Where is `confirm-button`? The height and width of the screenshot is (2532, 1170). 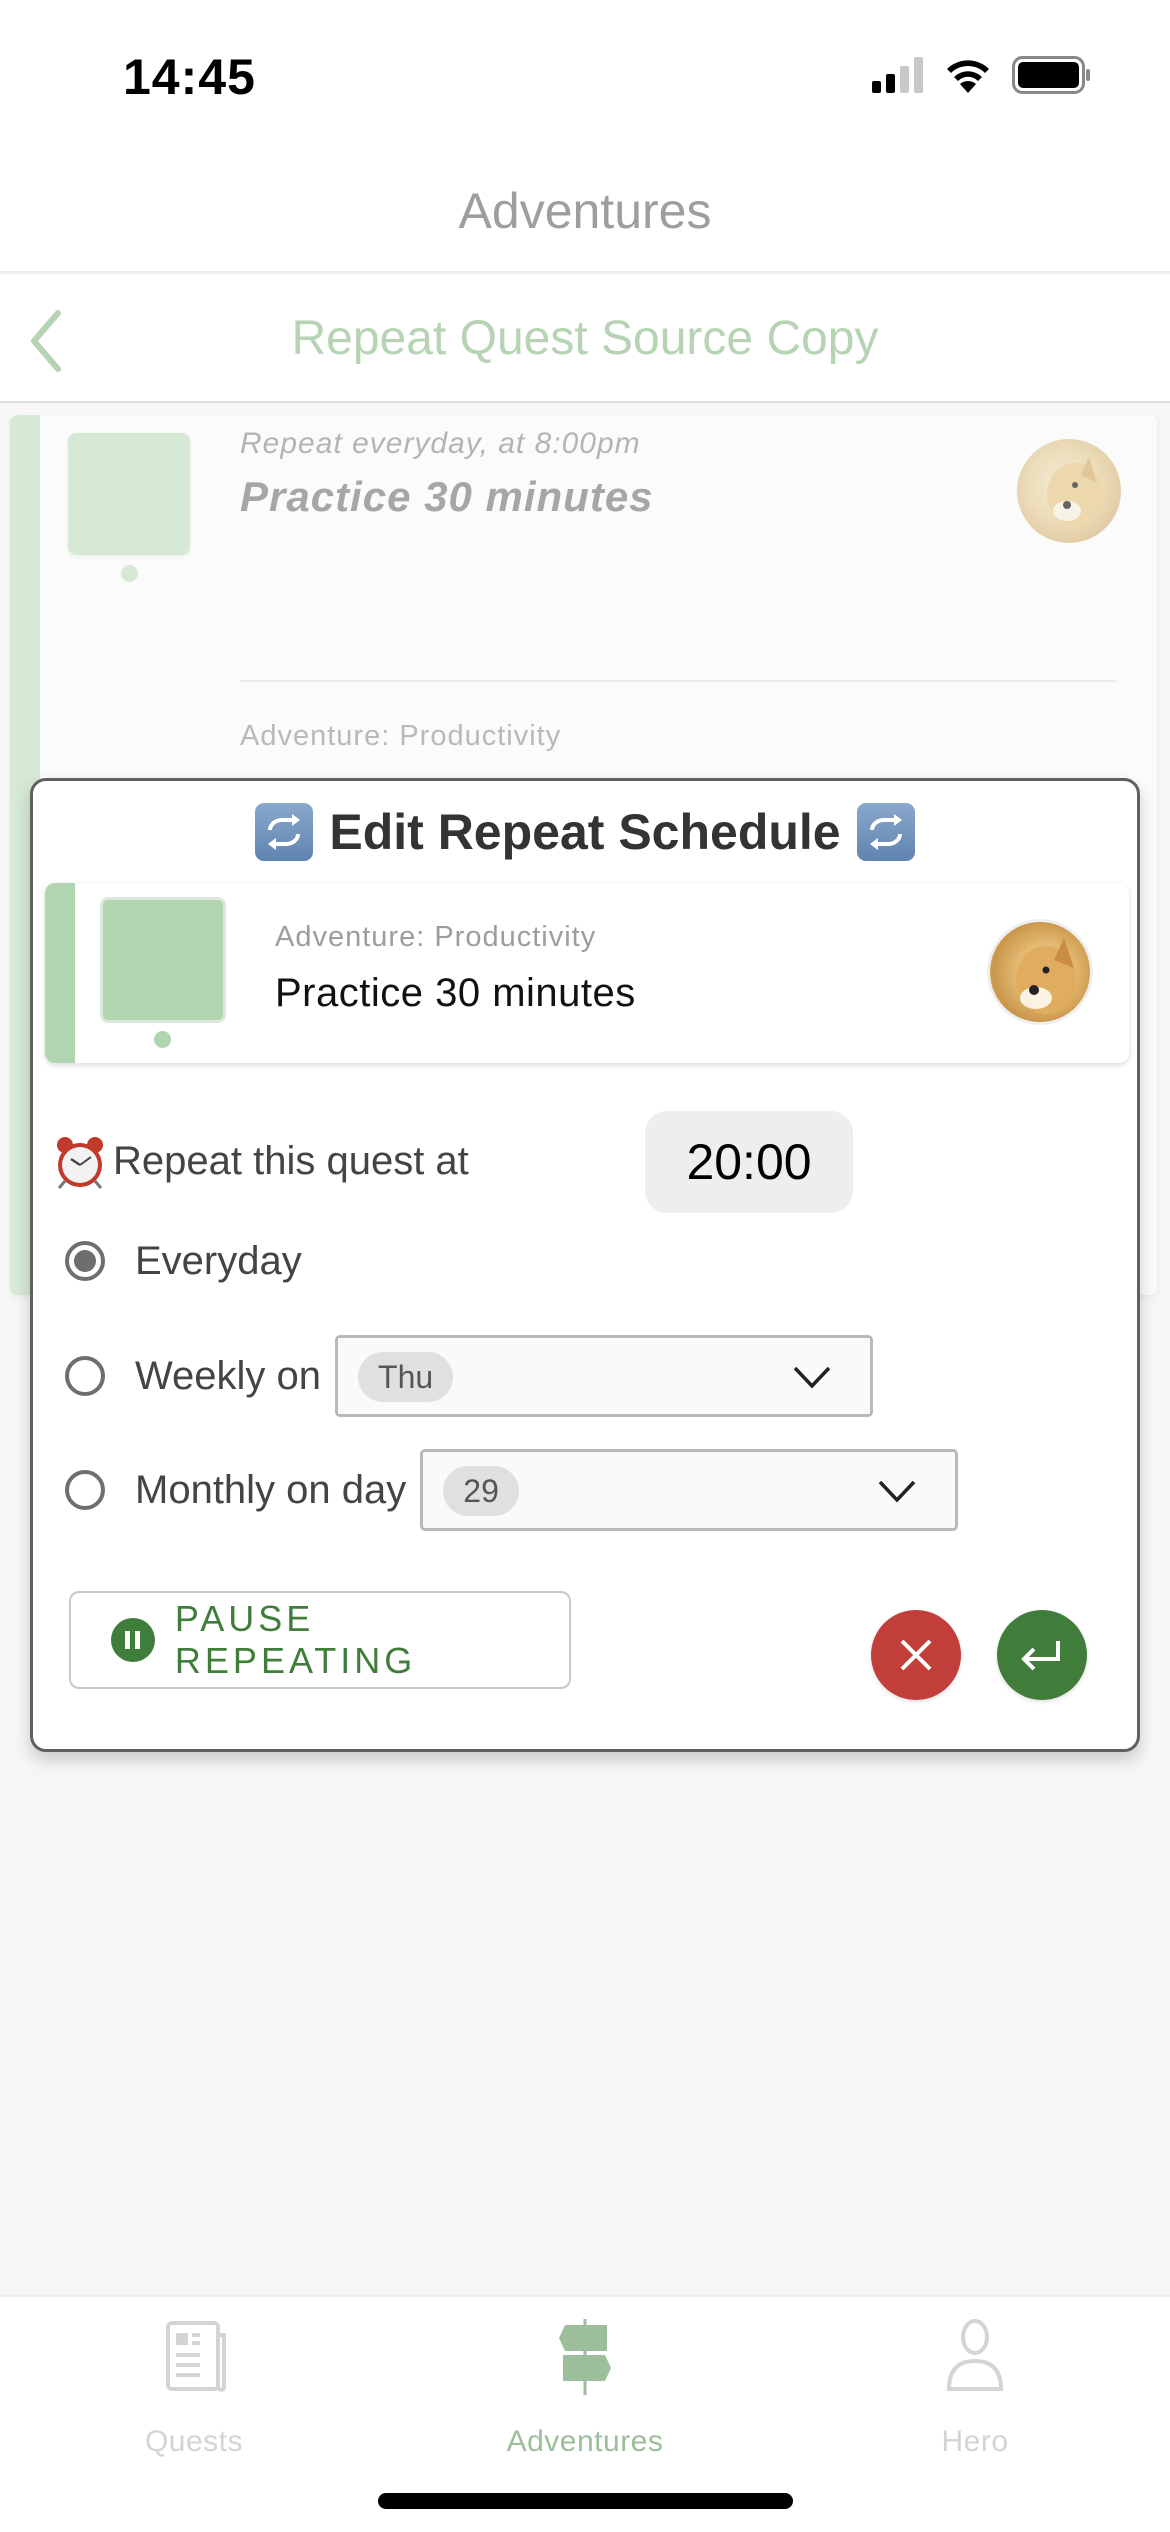
confirm-button is located at coordinates (1042, 1655).